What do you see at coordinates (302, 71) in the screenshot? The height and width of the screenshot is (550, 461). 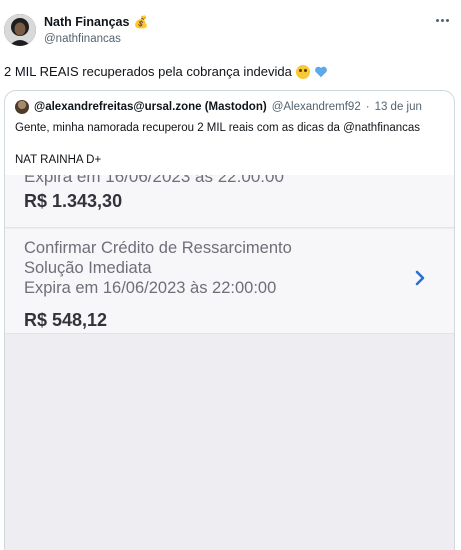 I see `pleading-face-emoji-icon` at bounding box center [302, 71].